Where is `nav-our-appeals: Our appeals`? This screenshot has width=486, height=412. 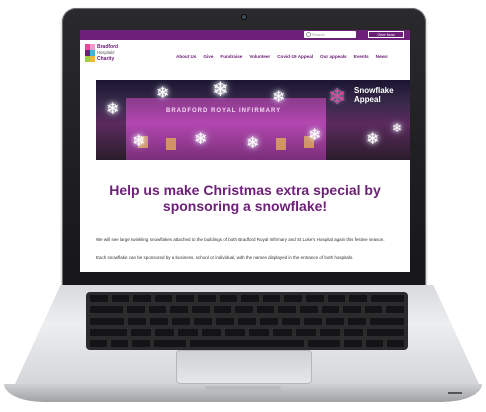 nav-our-appeals: Our appeals is located at coordinates (333, 56).